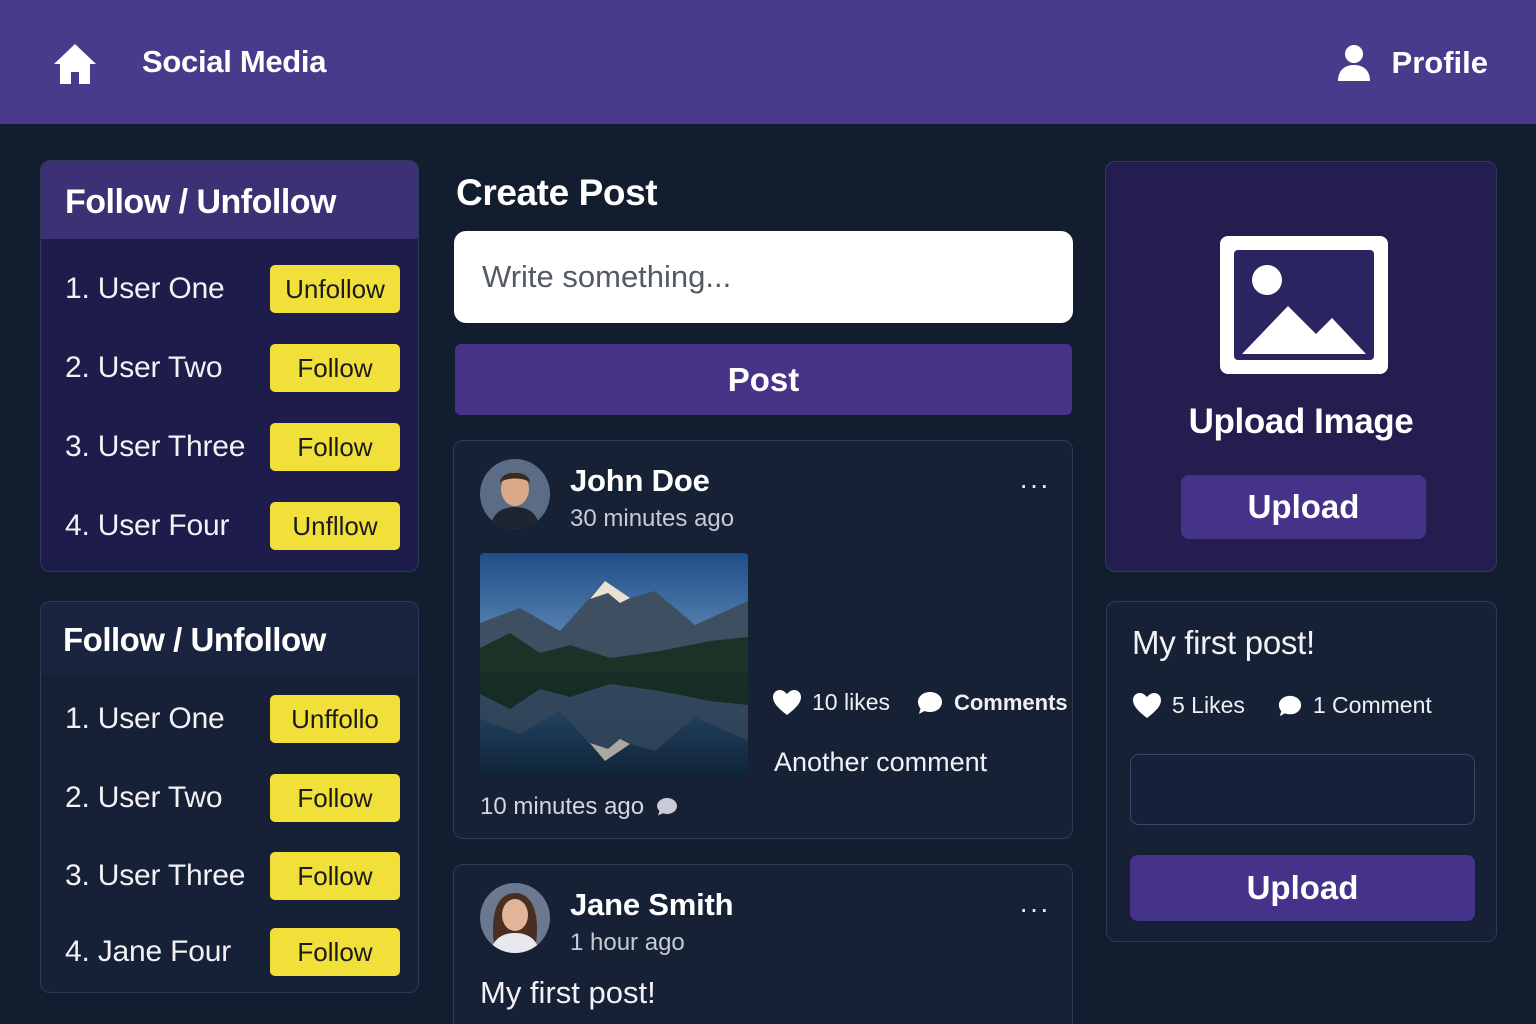  I want to click on post-stats: 10 likes Comments, so click(920, 702).